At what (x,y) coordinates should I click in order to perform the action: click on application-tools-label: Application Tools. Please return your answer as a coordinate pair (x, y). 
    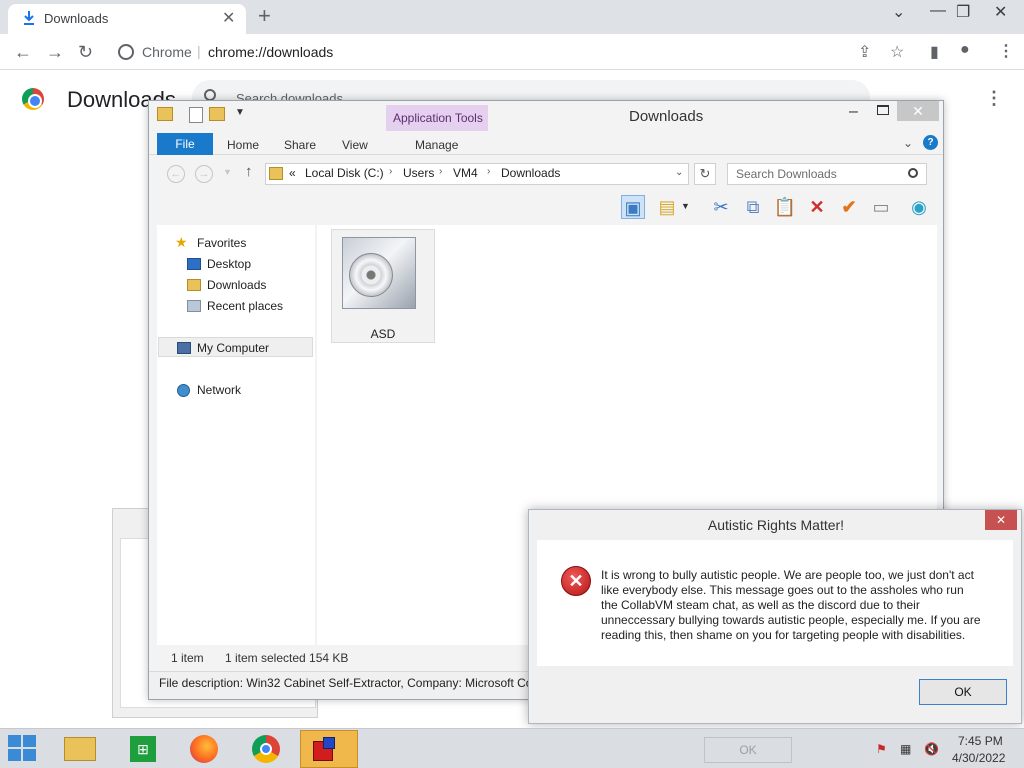
    Looking at the image, I should click on (438, 118).